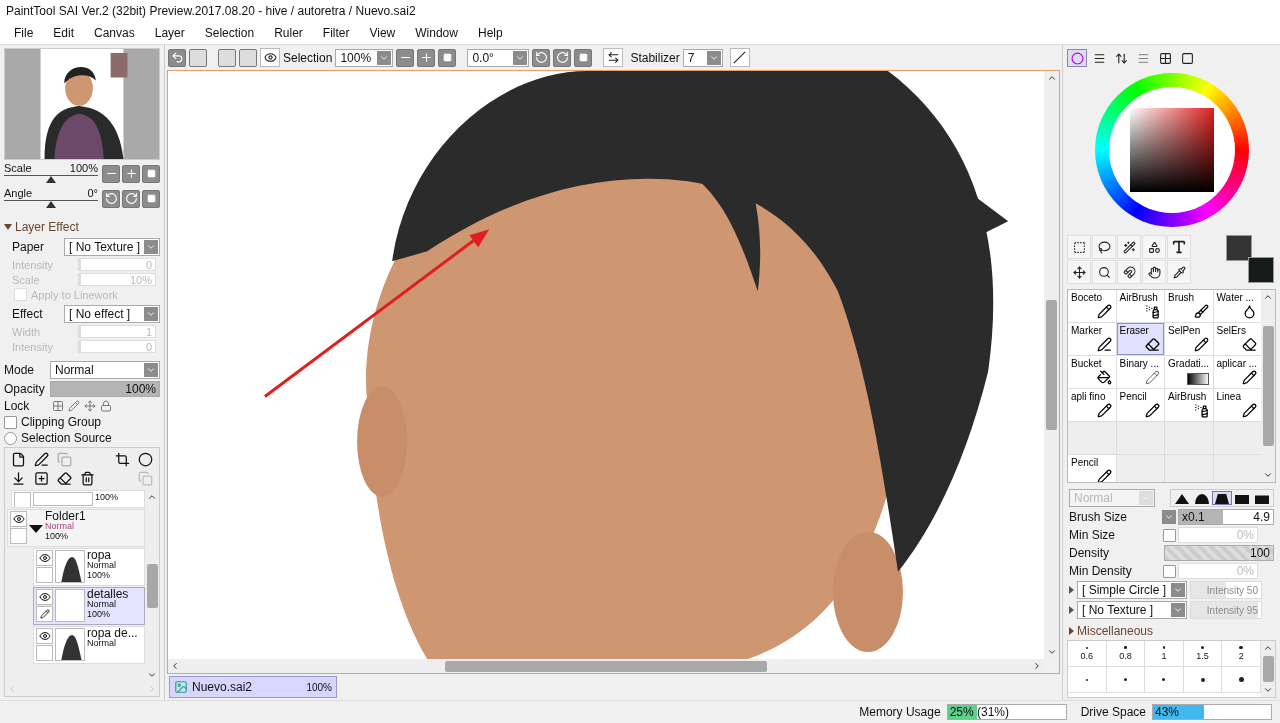  Describe the element at coordinates (253, 687) in the screenshot. I see `document-tab: Nuevo.sai2 100%` at that location.